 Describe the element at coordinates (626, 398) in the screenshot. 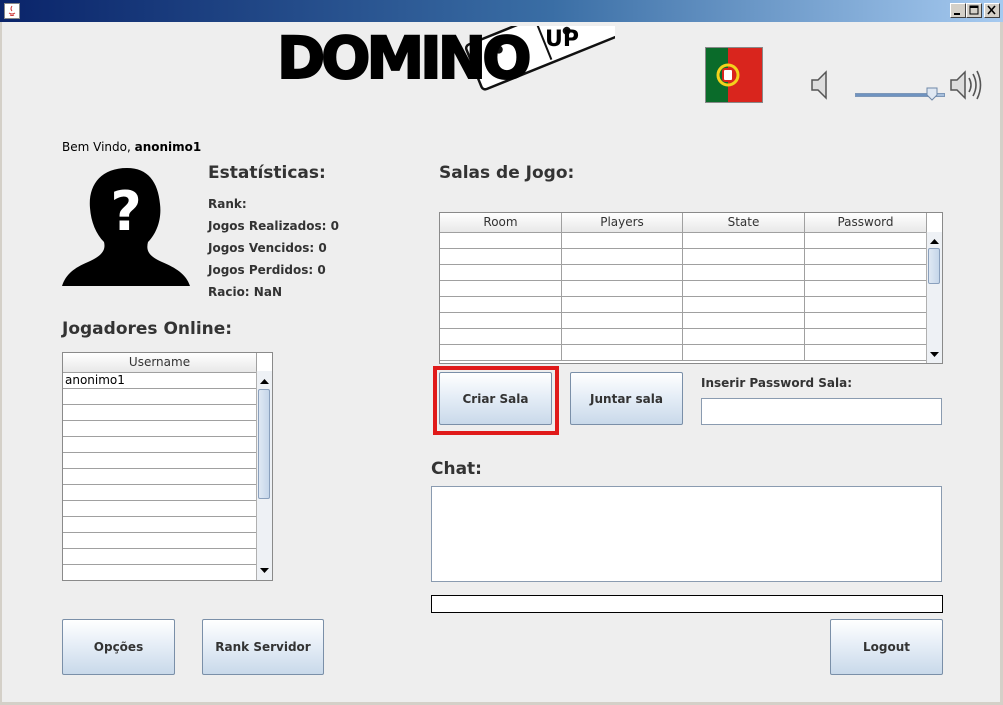

I see `juntar-sala-button: Juntar sala` at that location.